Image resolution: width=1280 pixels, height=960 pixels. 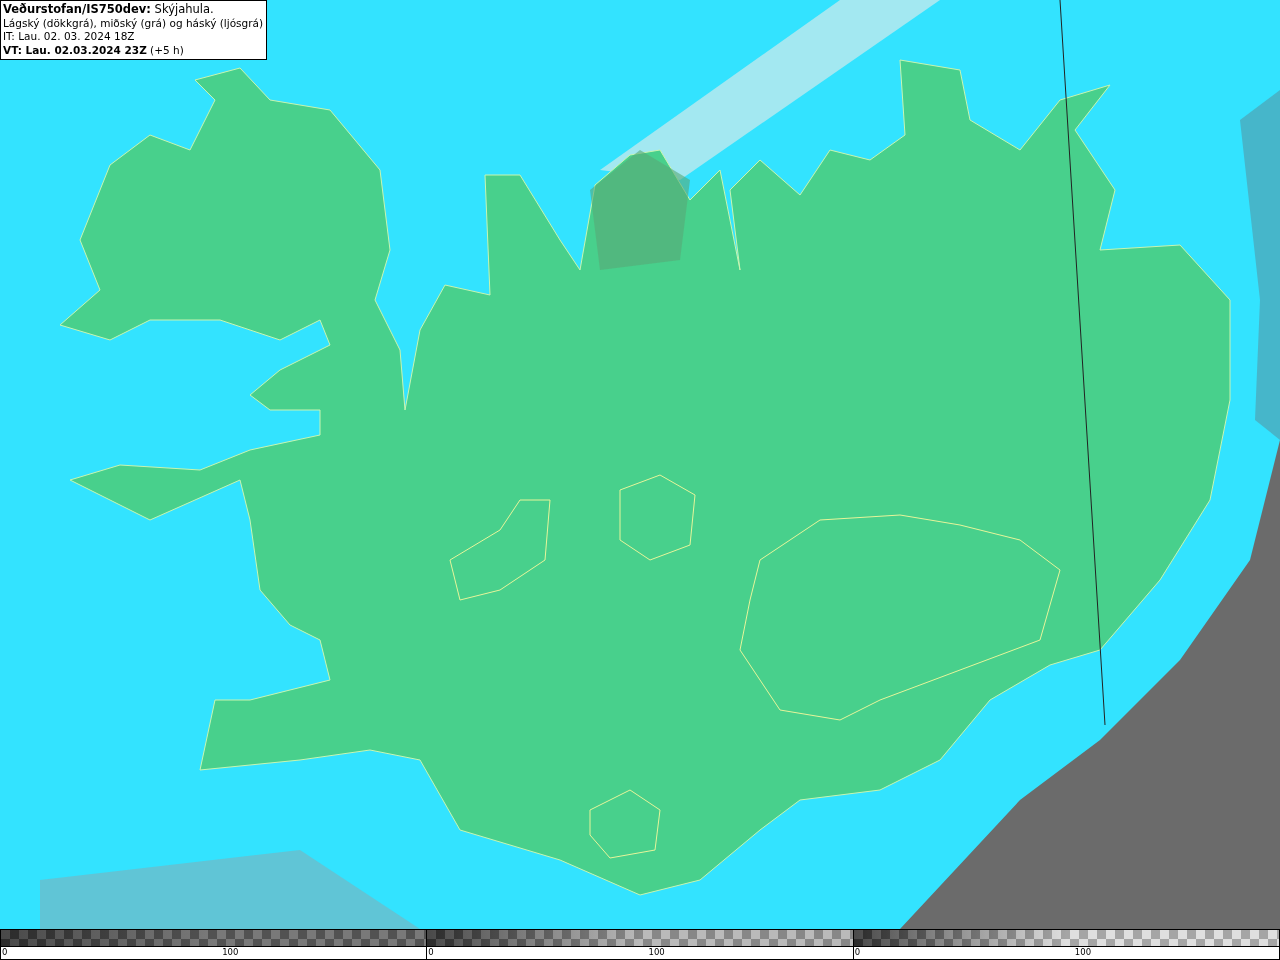 What do you see at coordinates (94, 50) in the screenshot?
I see `info-text: VT: Lau. 02.03.2024 23Z (+5 h)` at bounding box center [94, 50].